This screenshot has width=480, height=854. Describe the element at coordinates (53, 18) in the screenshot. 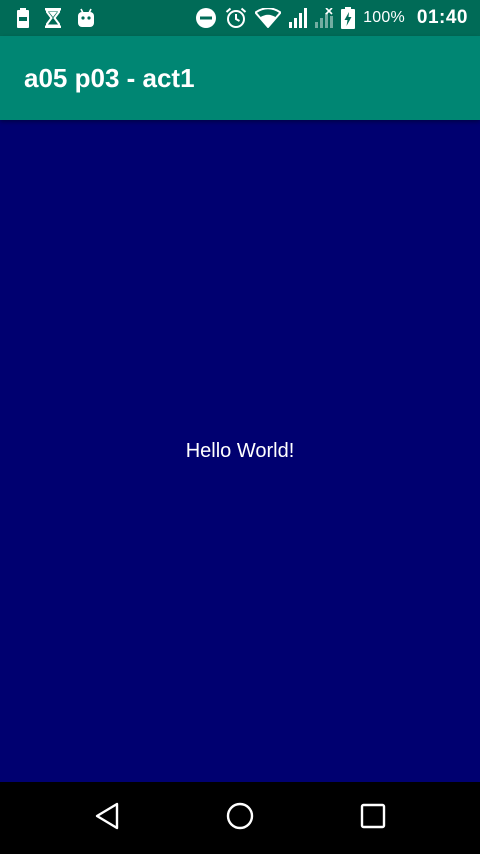

I see `hourglass-icon` at that location.